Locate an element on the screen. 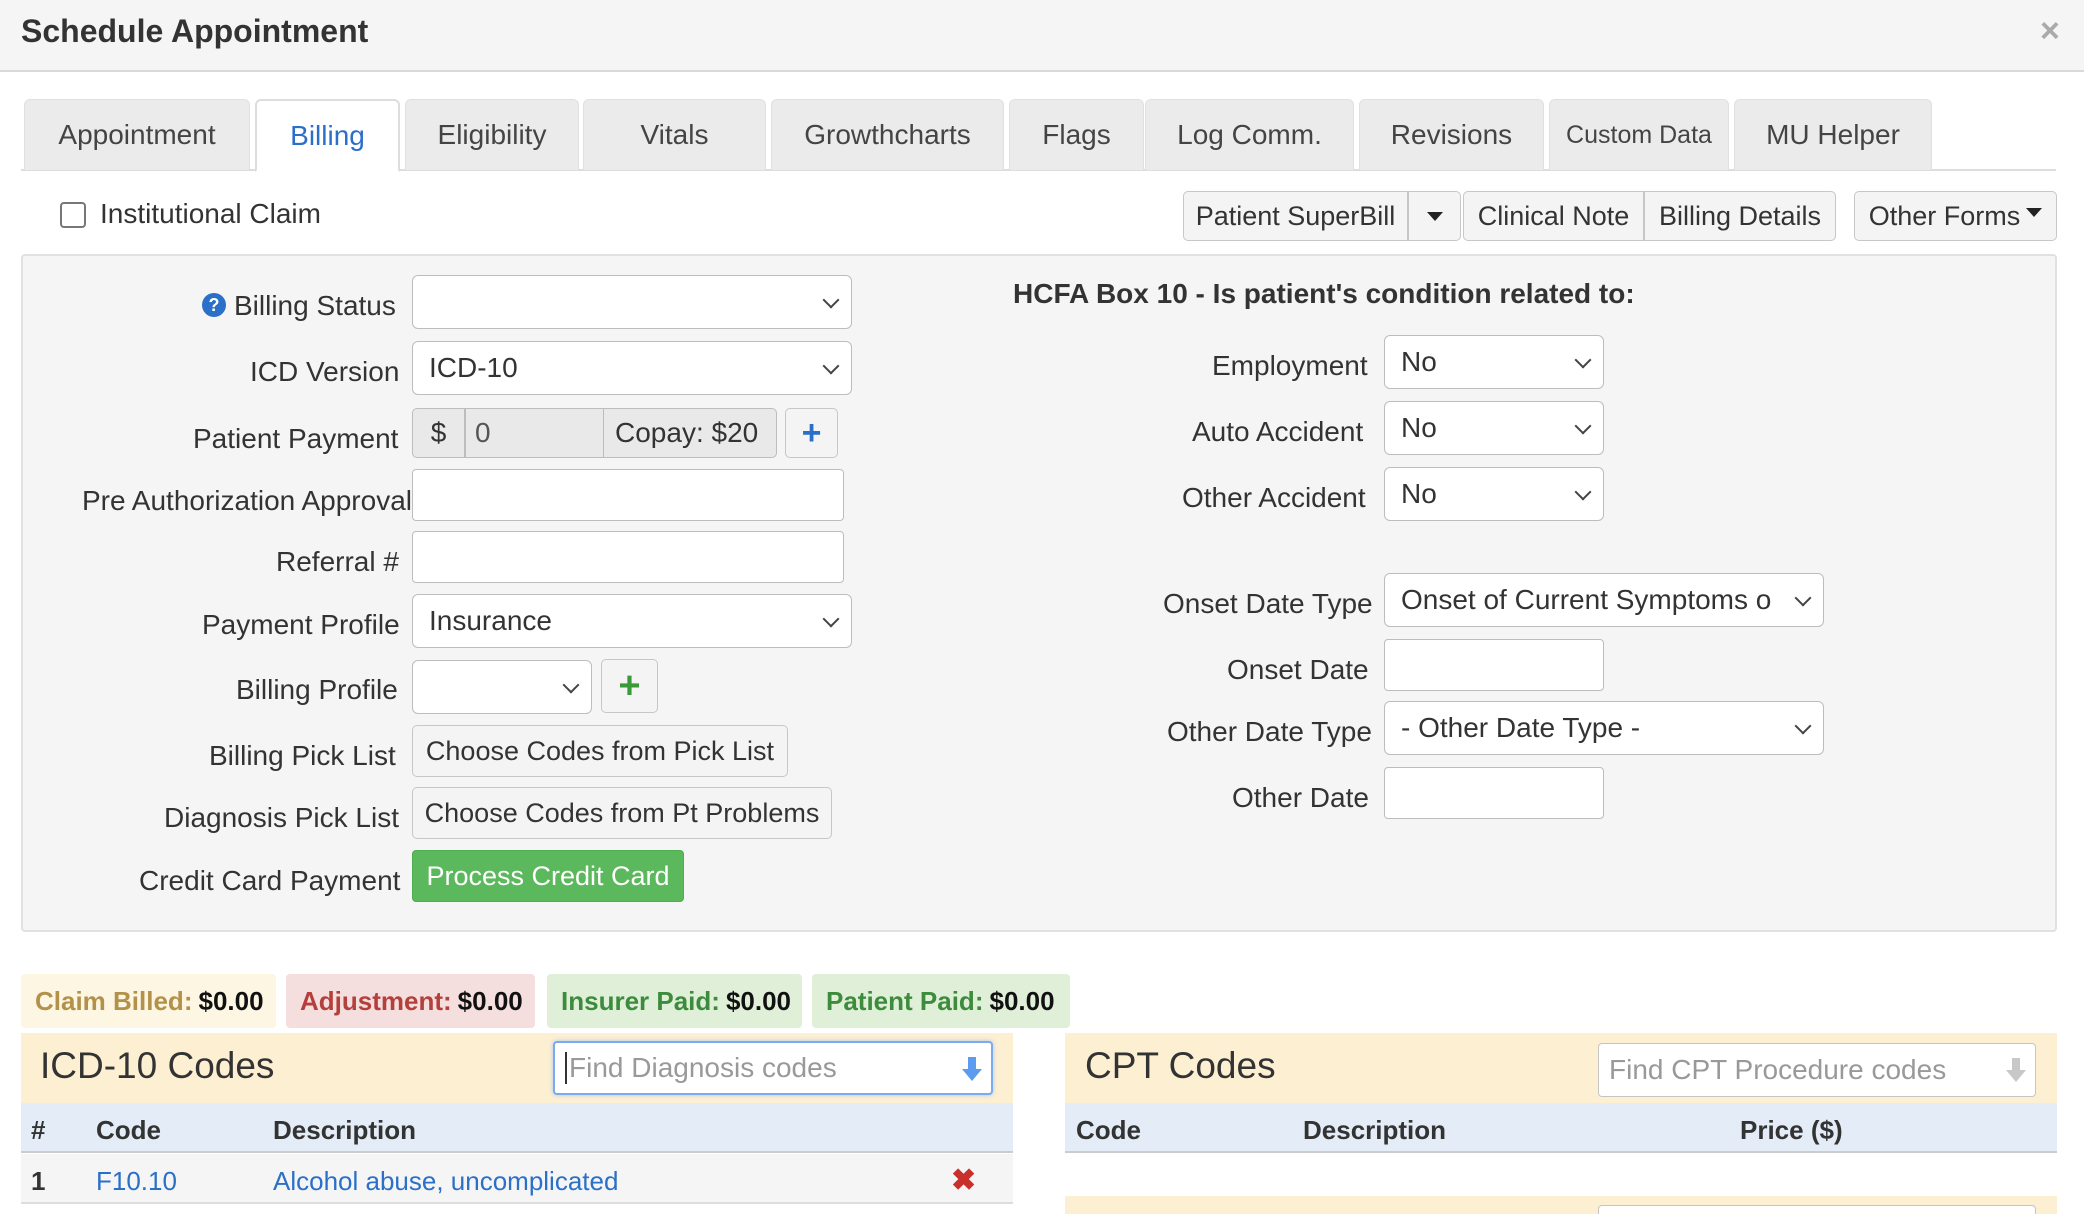 This screenshot has height=1214, width=2084. clinical-note-button: Clinical Note is located at coordinates (1553, 216).